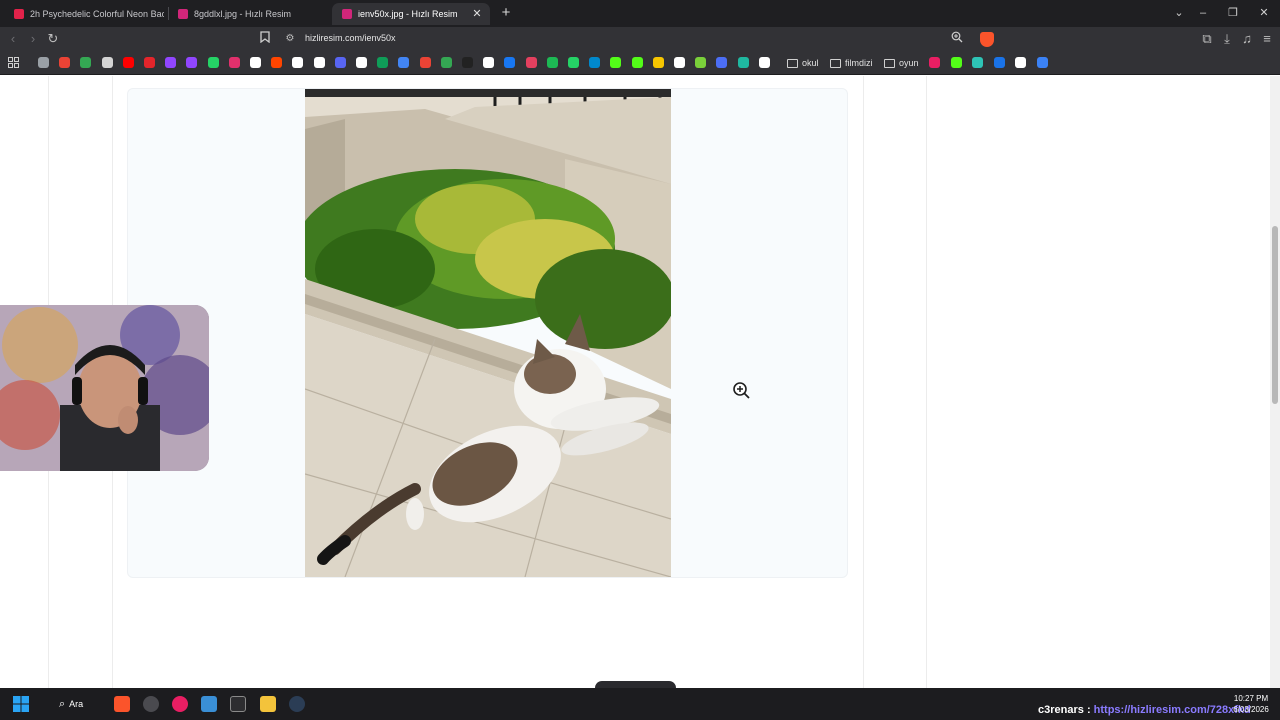 The width and height of the screenshot is (1280, 720). I want to click on downloads-icon: ⤓, so click(1227, 39).